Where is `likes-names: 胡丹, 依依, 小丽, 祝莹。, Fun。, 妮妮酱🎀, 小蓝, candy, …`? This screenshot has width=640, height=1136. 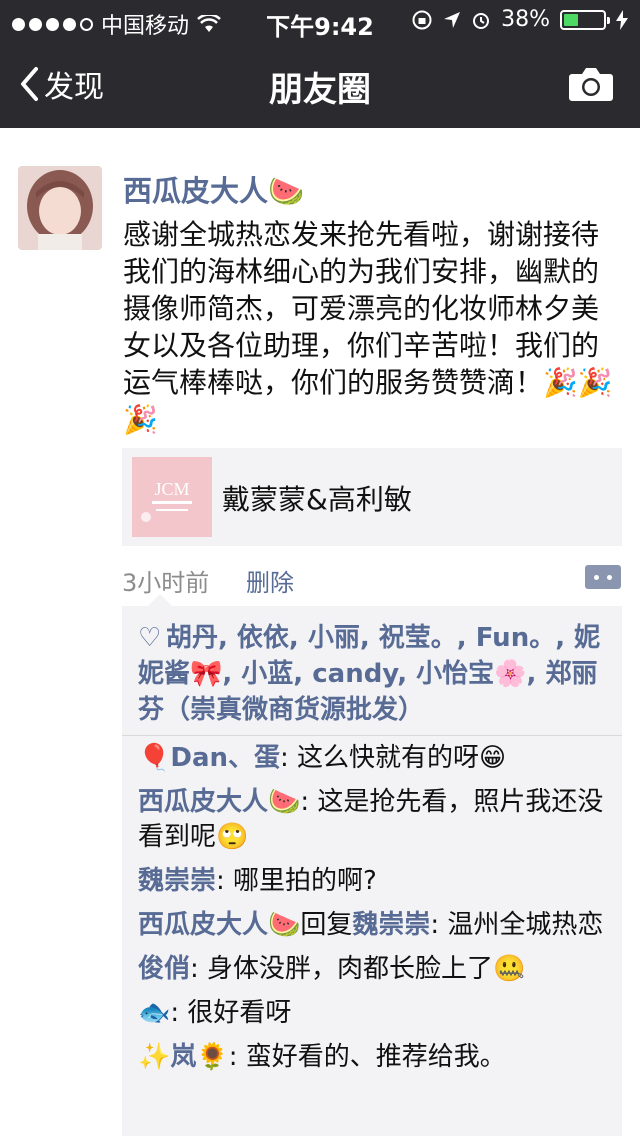
likes-names: 胡丹, 依依, 小丽, 祝莹。, Fun。, 妮妮酱🎀, 小蓝, candy, … is located at coordinates (369, 674).